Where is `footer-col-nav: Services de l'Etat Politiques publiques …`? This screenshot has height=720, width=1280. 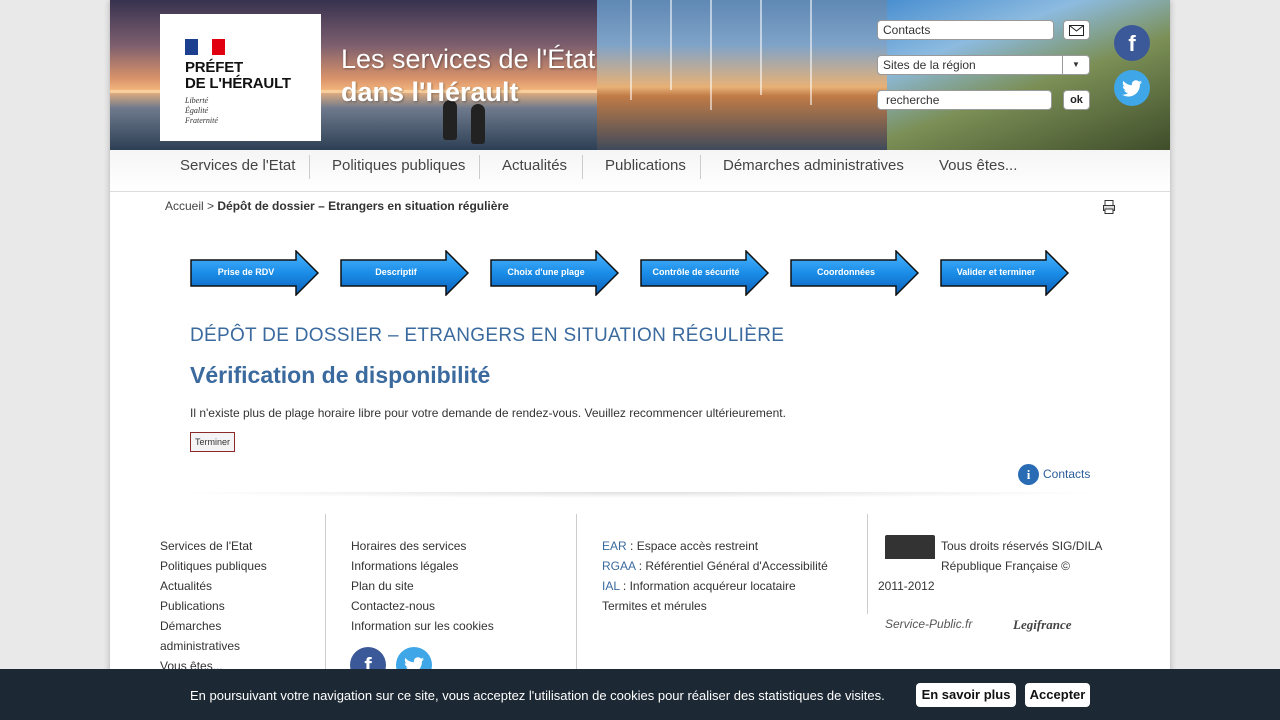
footer-col-nav: Services de l'Etat Politiques publiques … is located at coordinates (220, 606).